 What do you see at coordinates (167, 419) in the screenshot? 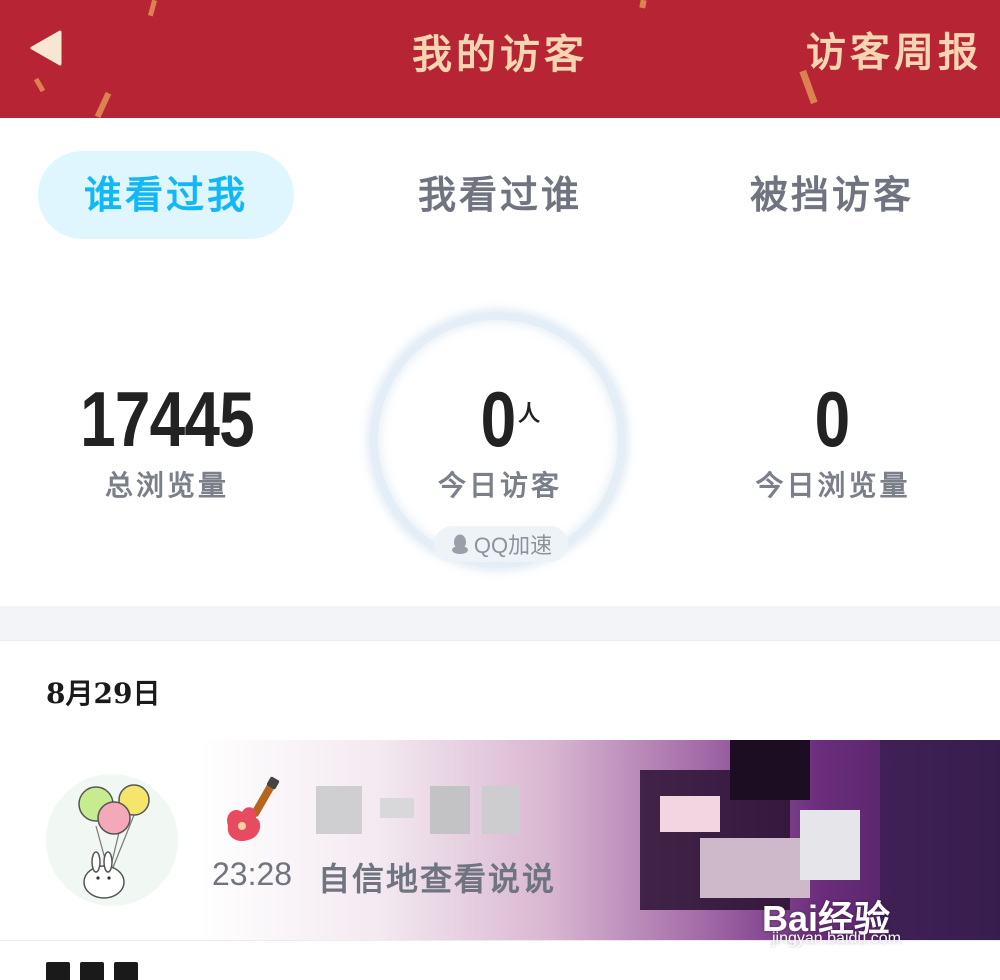
I see `total-views-value: 17445` at bounding box center [167, 419].